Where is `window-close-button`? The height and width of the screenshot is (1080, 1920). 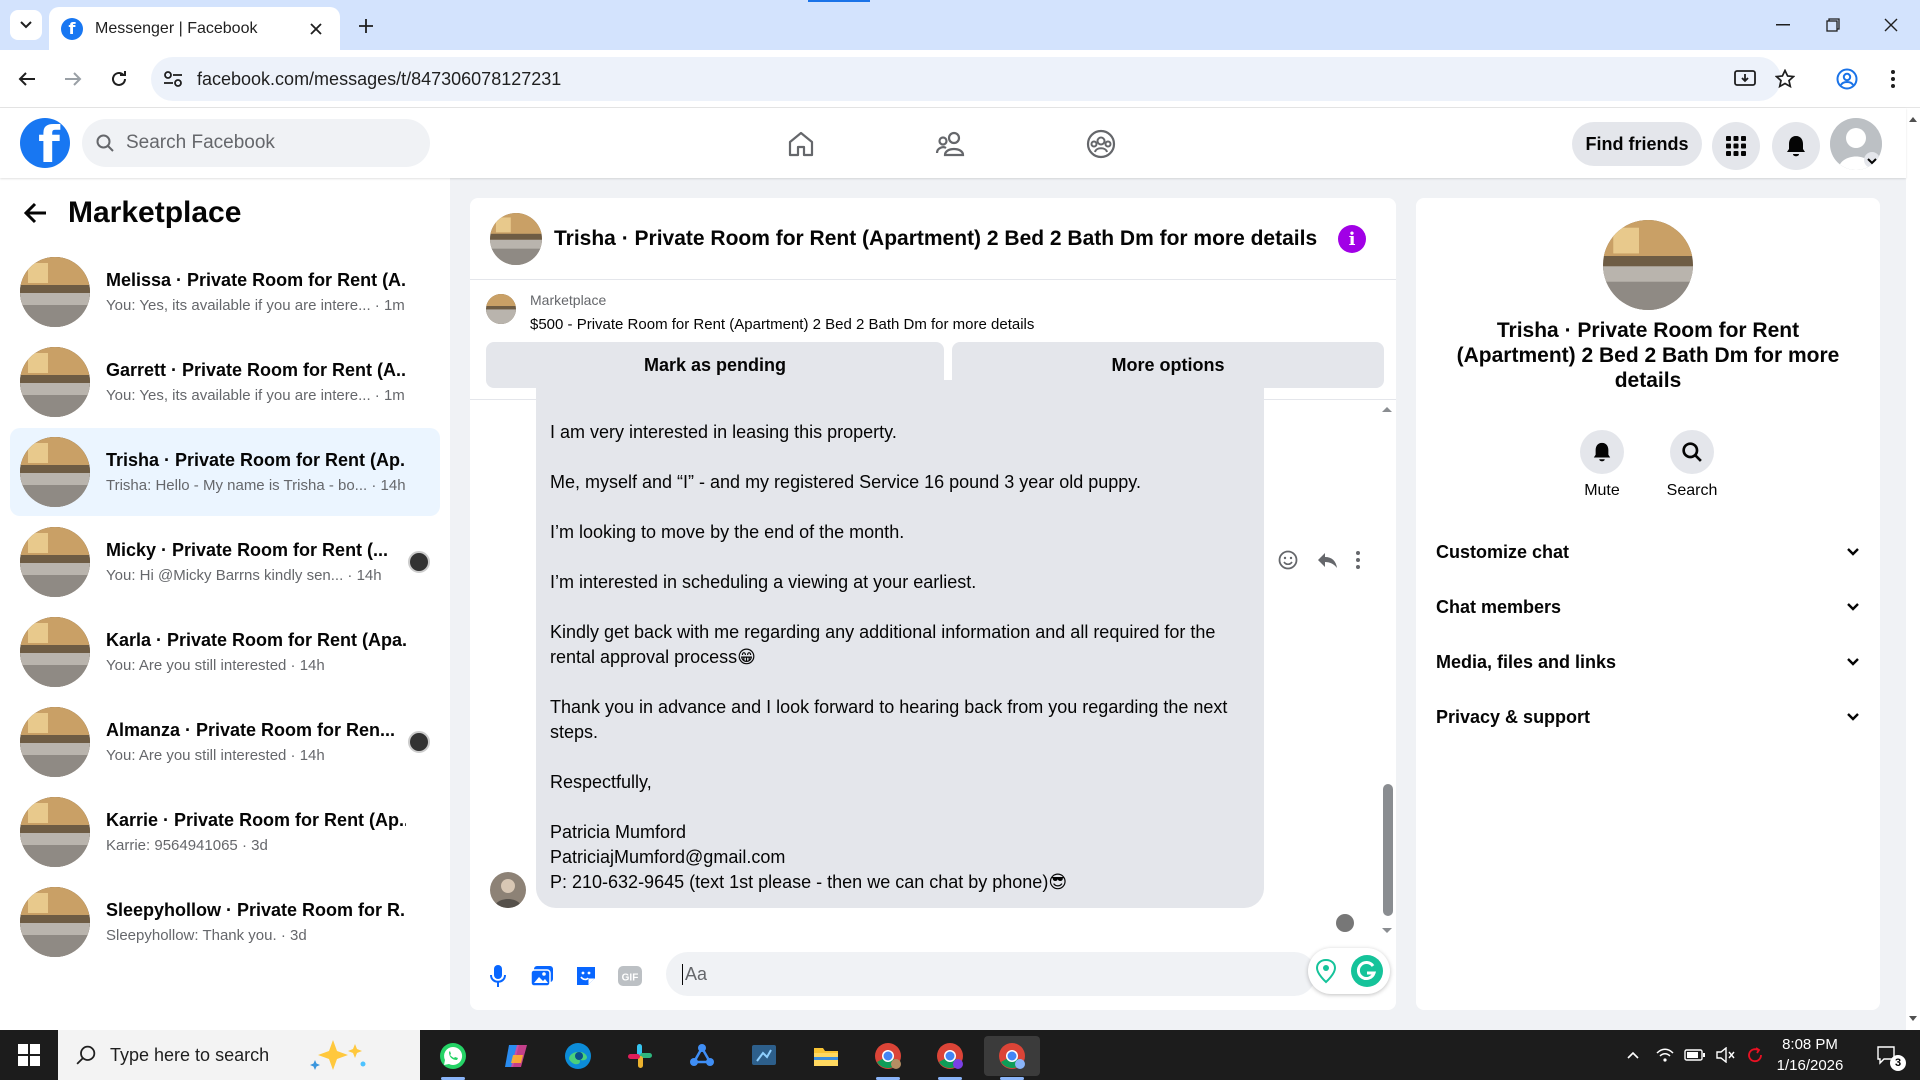
window-close-button is located at coordinates (1891, 25).